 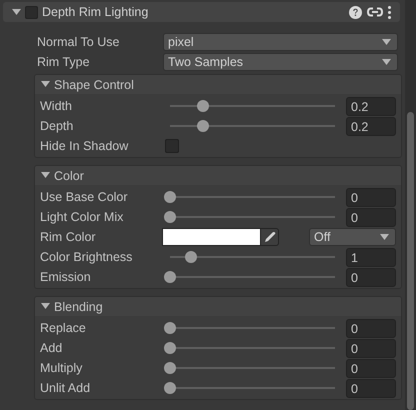 What do you see at coordinates (211, 237) in the screenshot?
I see `color-field` at bounding box center [211, 237].